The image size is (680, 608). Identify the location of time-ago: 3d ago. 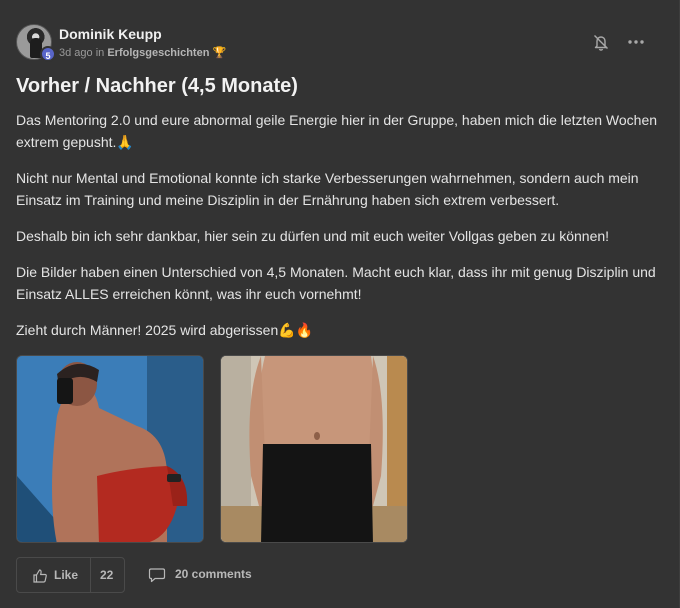
(76, 53).